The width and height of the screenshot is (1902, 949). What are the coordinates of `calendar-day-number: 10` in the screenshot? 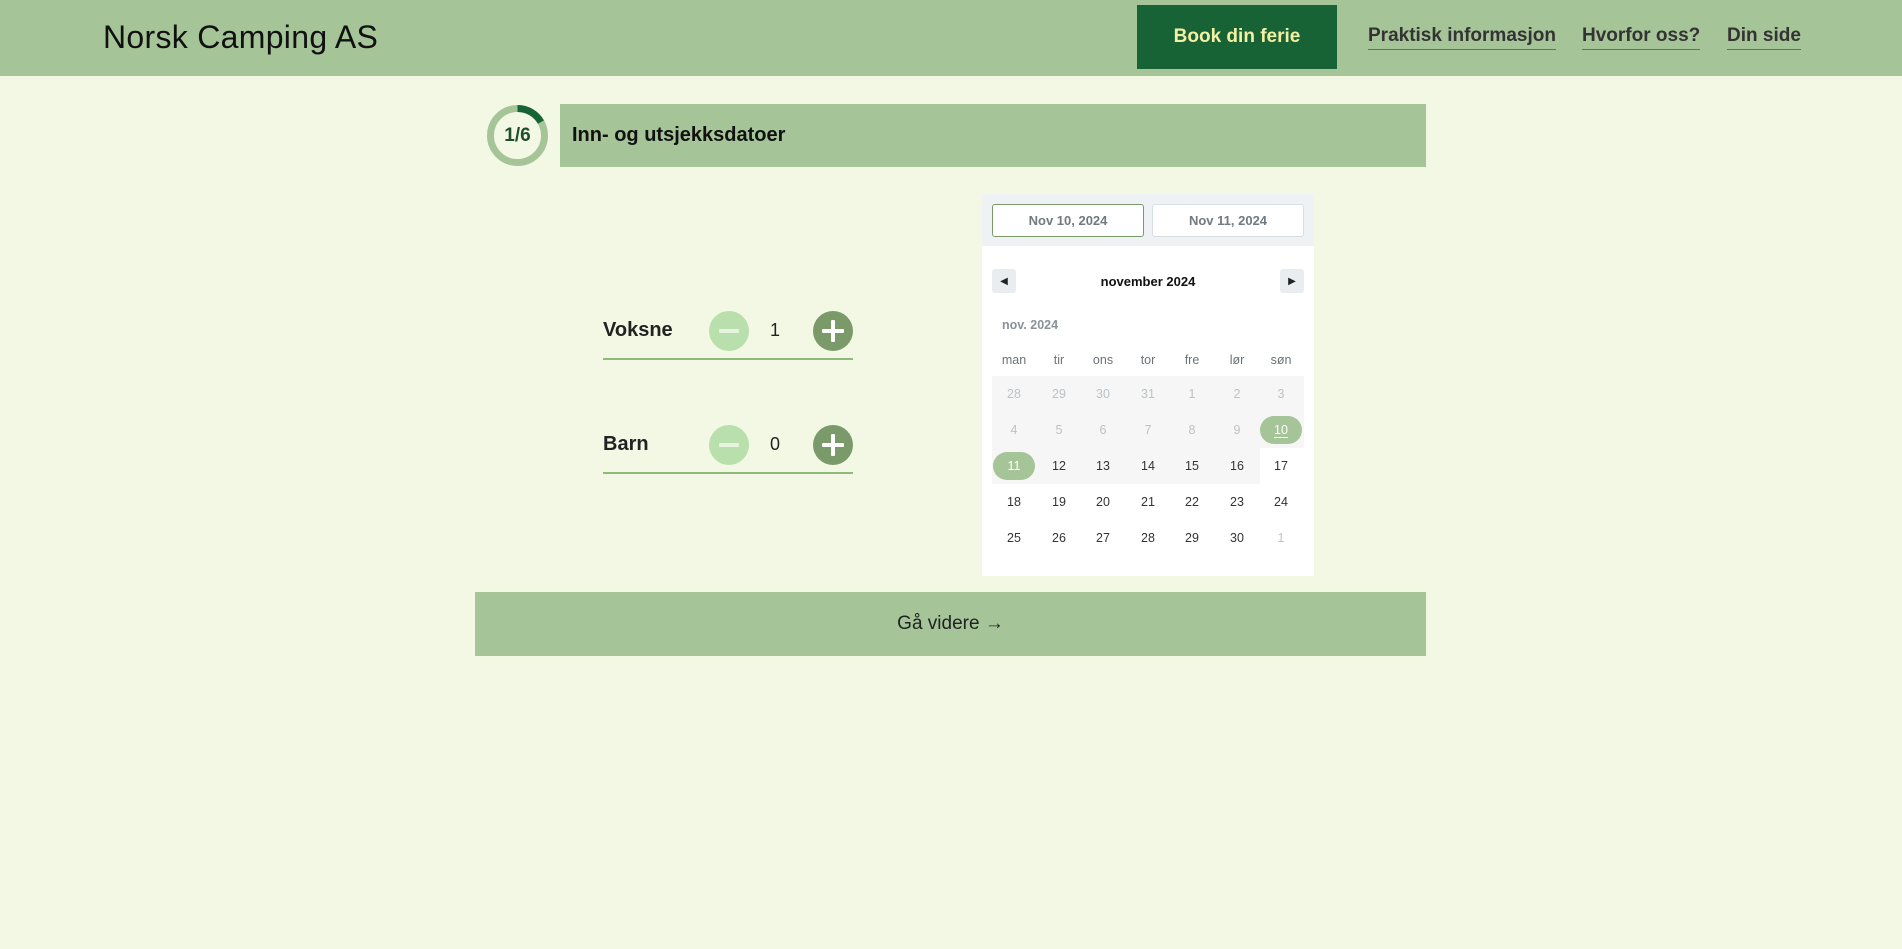 It's located at (1281, 430).